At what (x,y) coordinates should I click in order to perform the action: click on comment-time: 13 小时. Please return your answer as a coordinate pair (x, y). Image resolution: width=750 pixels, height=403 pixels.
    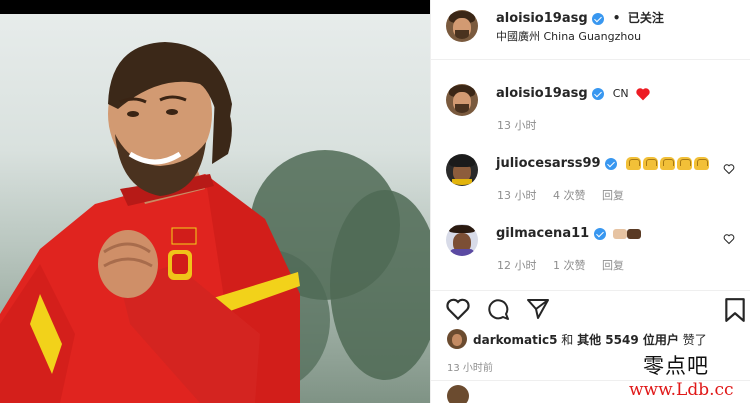
    Looking at the image, I should click on (517, 195).